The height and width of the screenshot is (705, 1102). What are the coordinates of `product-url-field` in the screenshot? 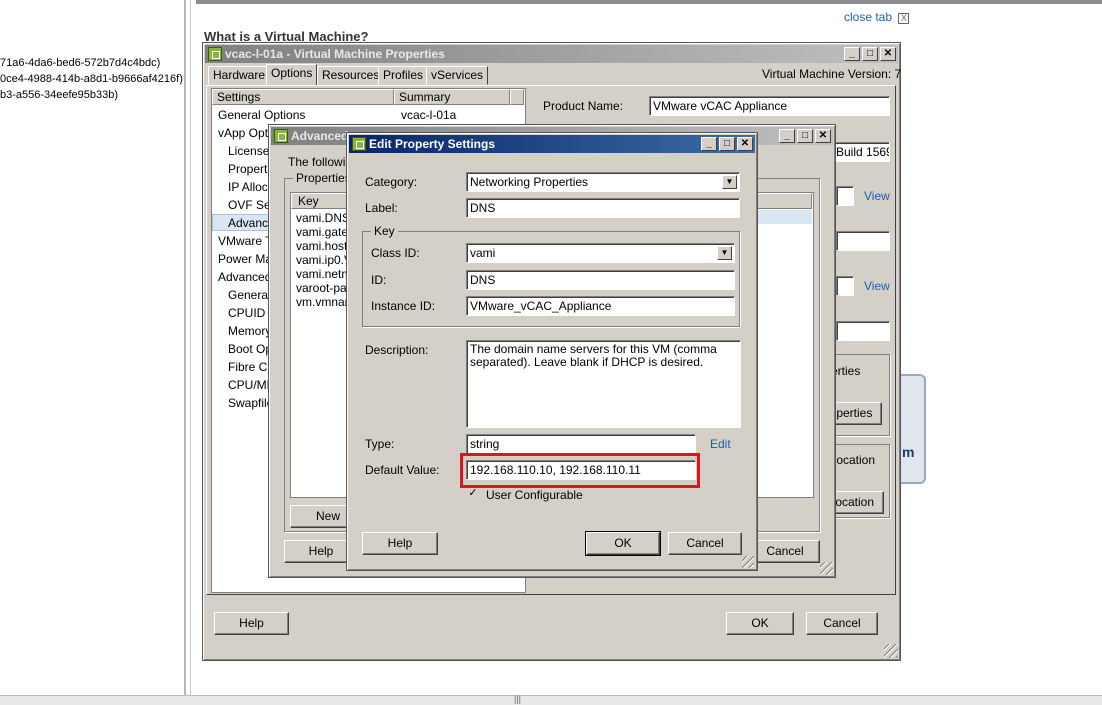 It's located at (845, 196).